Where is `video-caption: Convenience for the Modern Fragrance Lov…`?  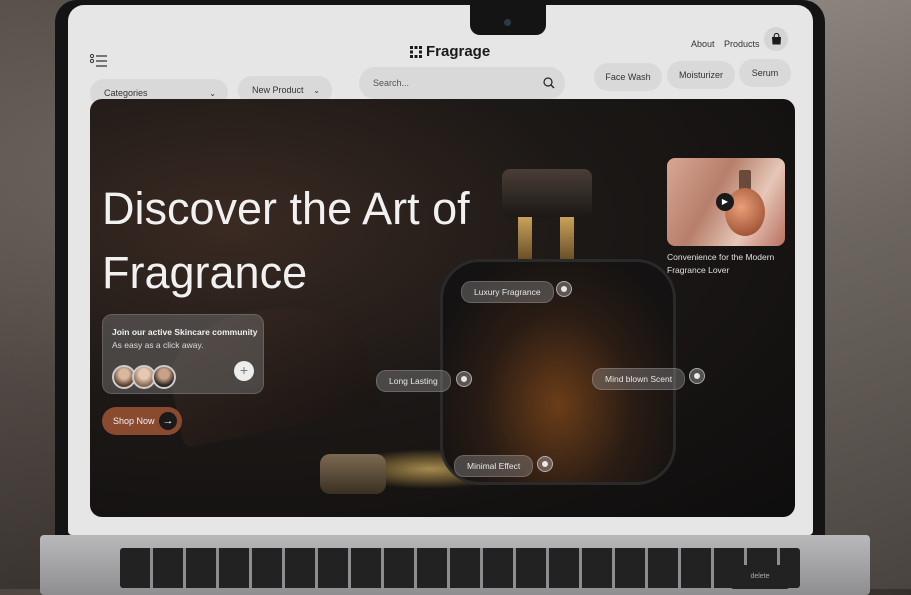
video-caption: Convenience for the Modern Fragrance Lov… is located at coordinates (721, 263).